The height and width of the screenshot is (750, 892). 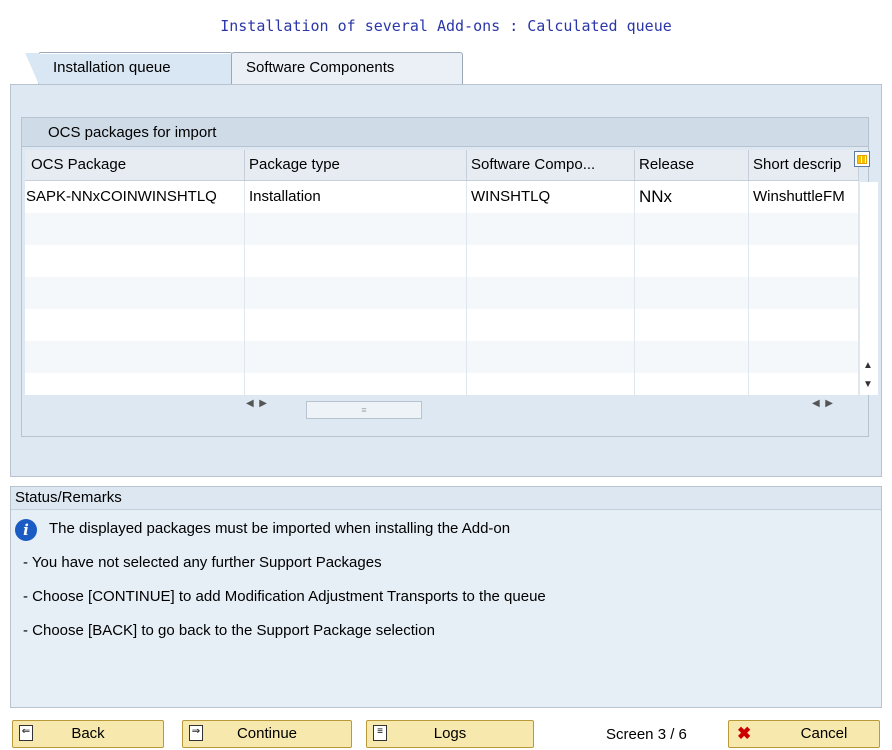 I want to click on vertical-scrollbar: ▲ ▼, so click(x=869, y=288).